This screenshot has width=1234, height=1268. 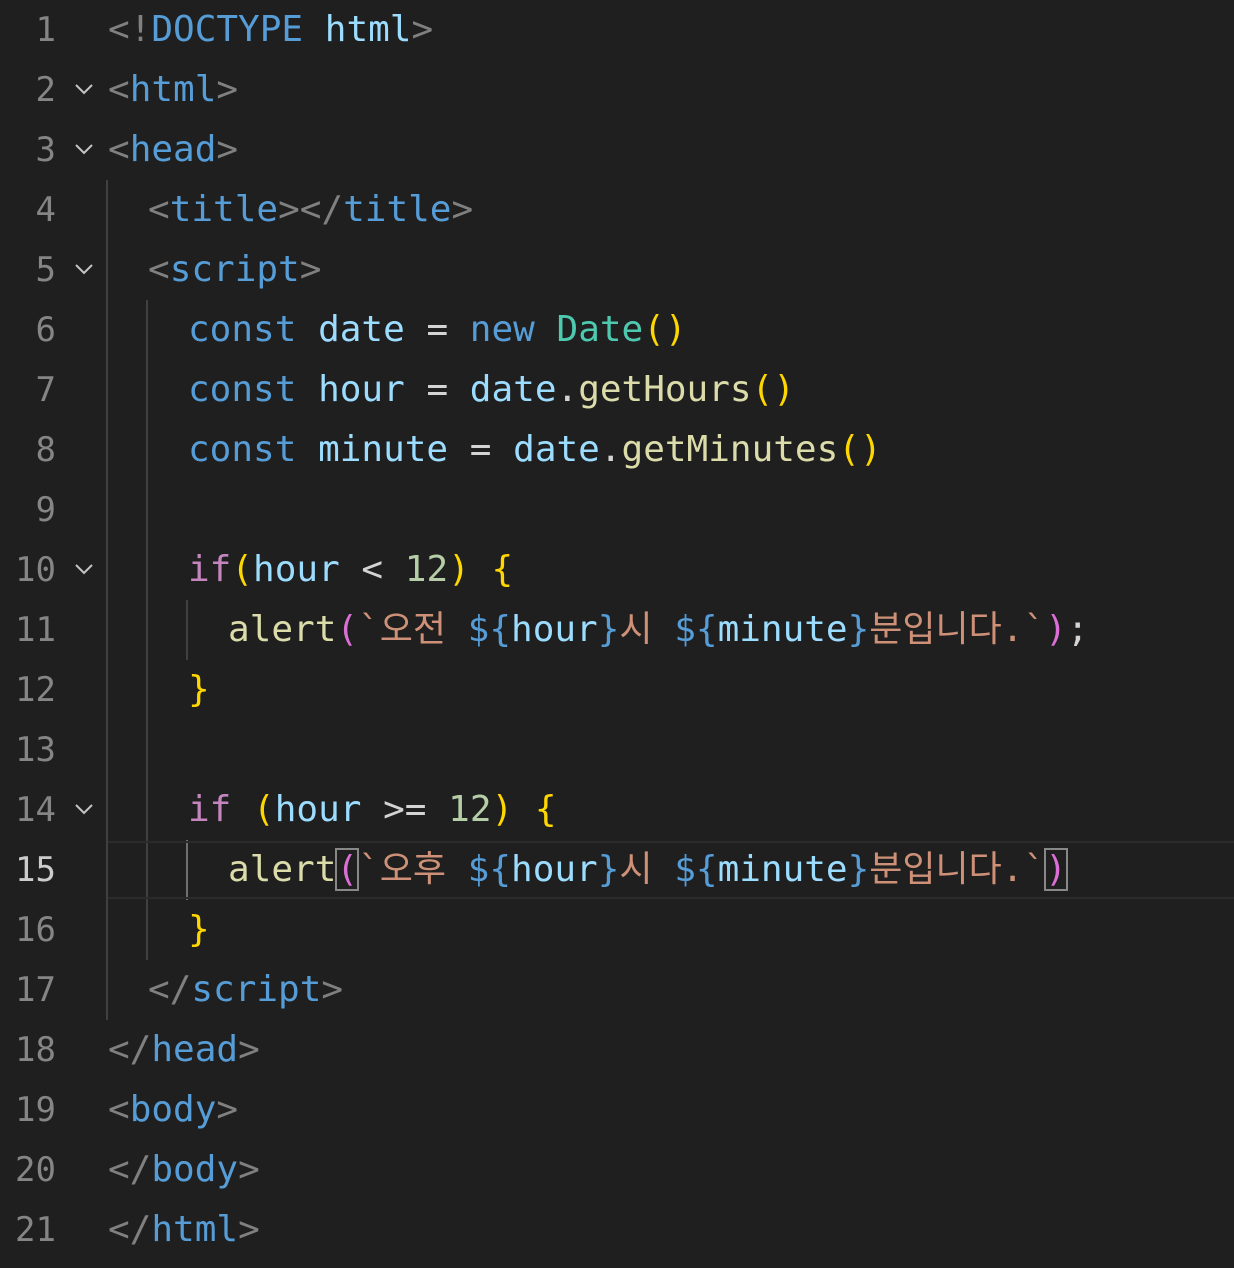 What do you see at coordinates (617, 210) in the screenshot?
I see `code-line: 4 <title></title>` at bounding box center [617, 210].